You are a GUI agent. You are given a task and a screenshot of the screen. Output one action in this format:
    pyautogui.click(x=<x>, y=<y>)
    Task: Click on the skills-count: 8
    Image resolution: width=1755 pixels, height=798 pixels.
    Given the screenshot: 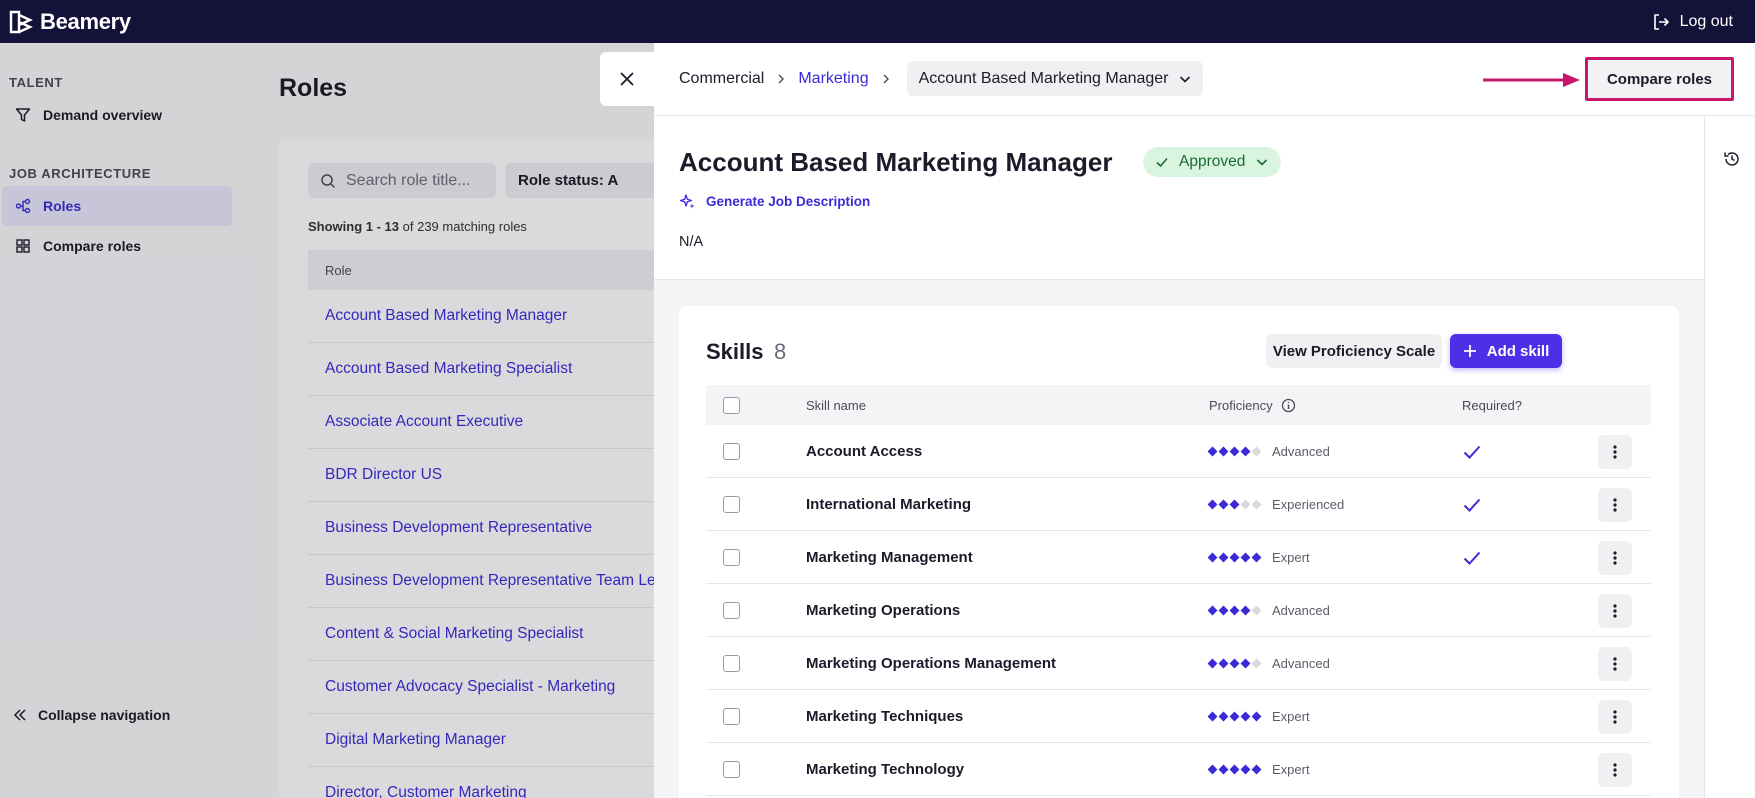 What is the action you would take?
    pyautogui.click(x=780, y=351)
    